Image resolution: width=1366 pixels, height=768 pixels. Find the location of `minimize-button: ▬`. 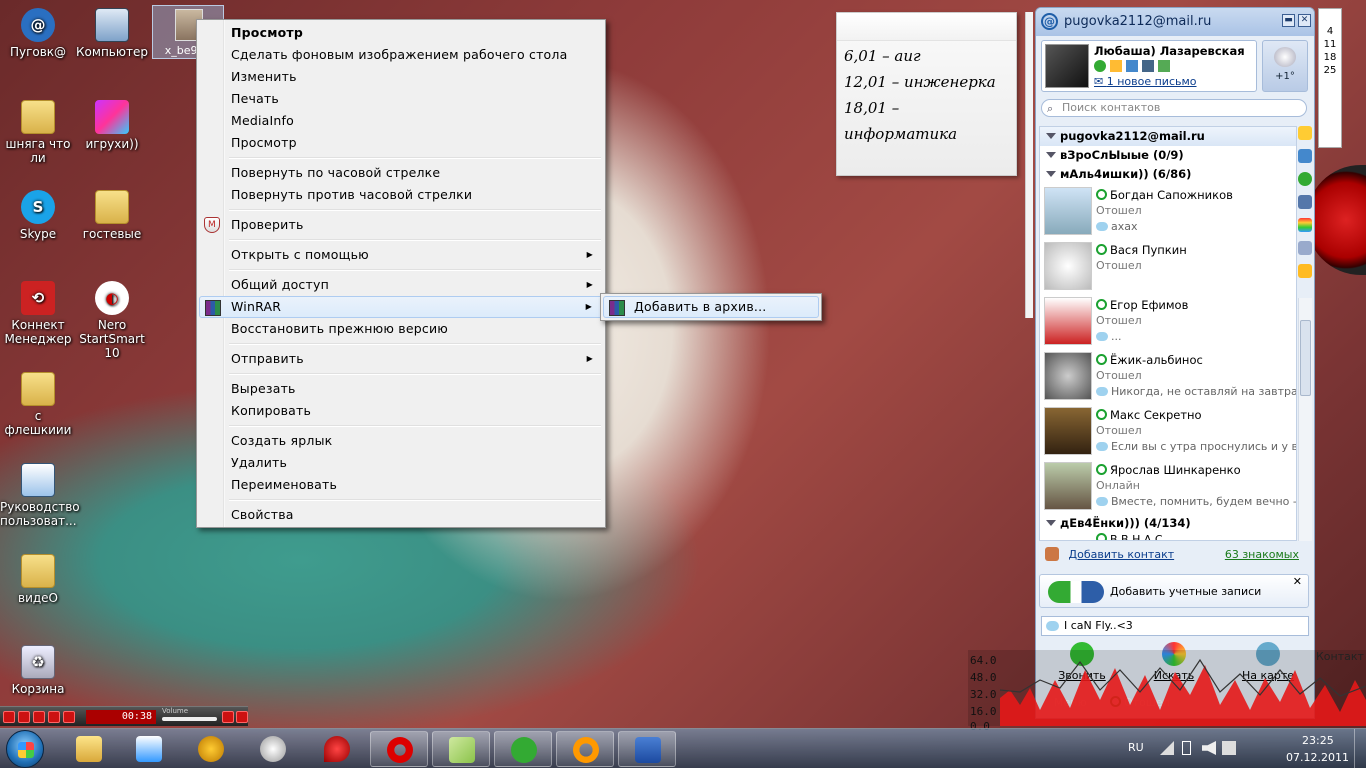

minimize-button: ▬ is located at coordinates (1288, 20).